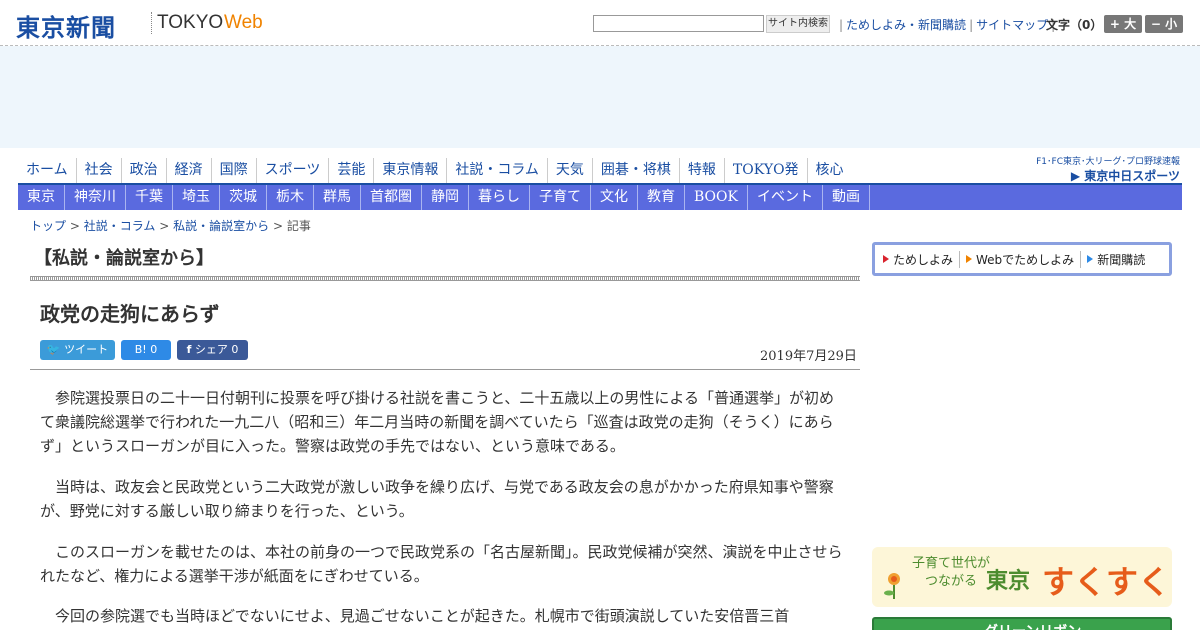 The image size is (1200, 630). I want to click on nav-item-economy: 経済, so click(188, 170).